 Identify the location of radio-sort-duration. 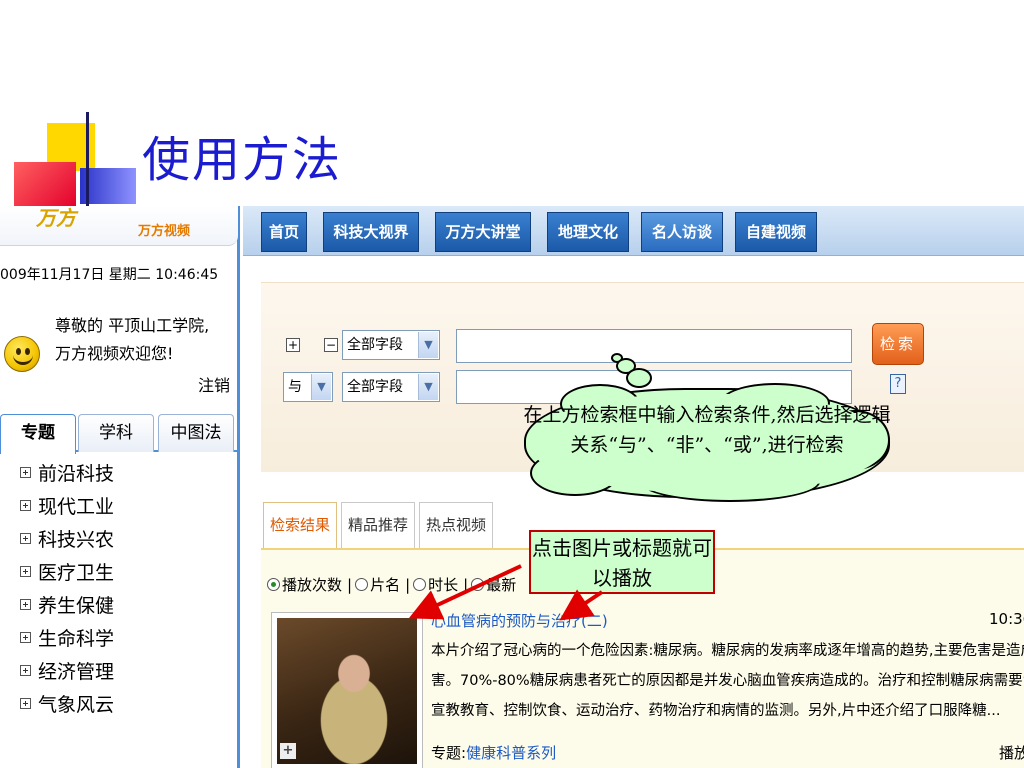
(420, 584).